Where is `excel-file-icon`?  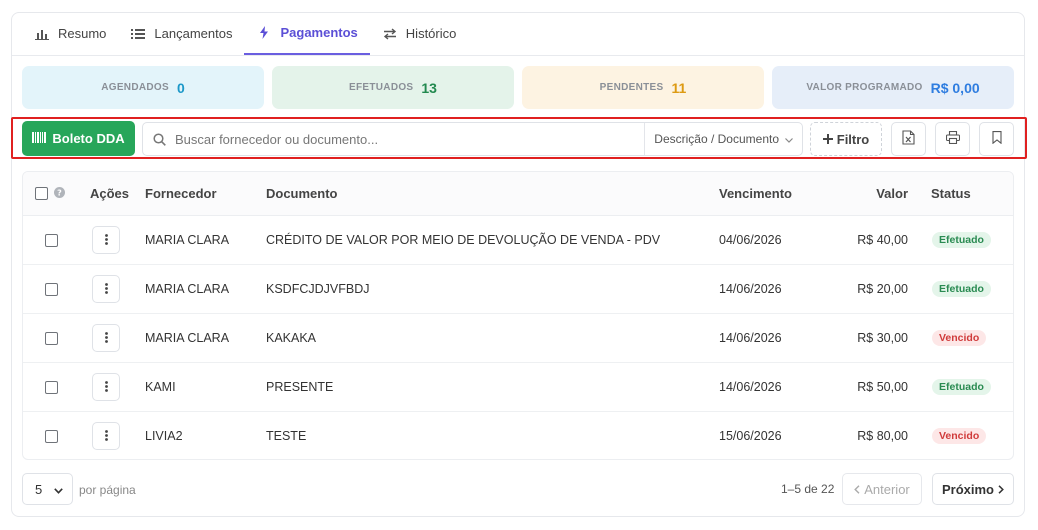 excel-file-icon is located at coordinates (908, 139).